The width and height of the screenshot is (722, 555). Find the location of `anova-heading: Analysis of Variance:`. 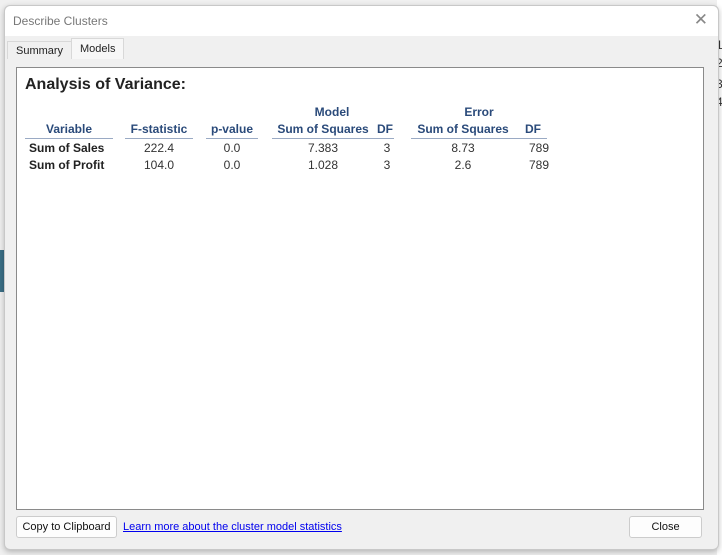

anova-heading: Analysis of Variance: is located at coordinates (105, 84).